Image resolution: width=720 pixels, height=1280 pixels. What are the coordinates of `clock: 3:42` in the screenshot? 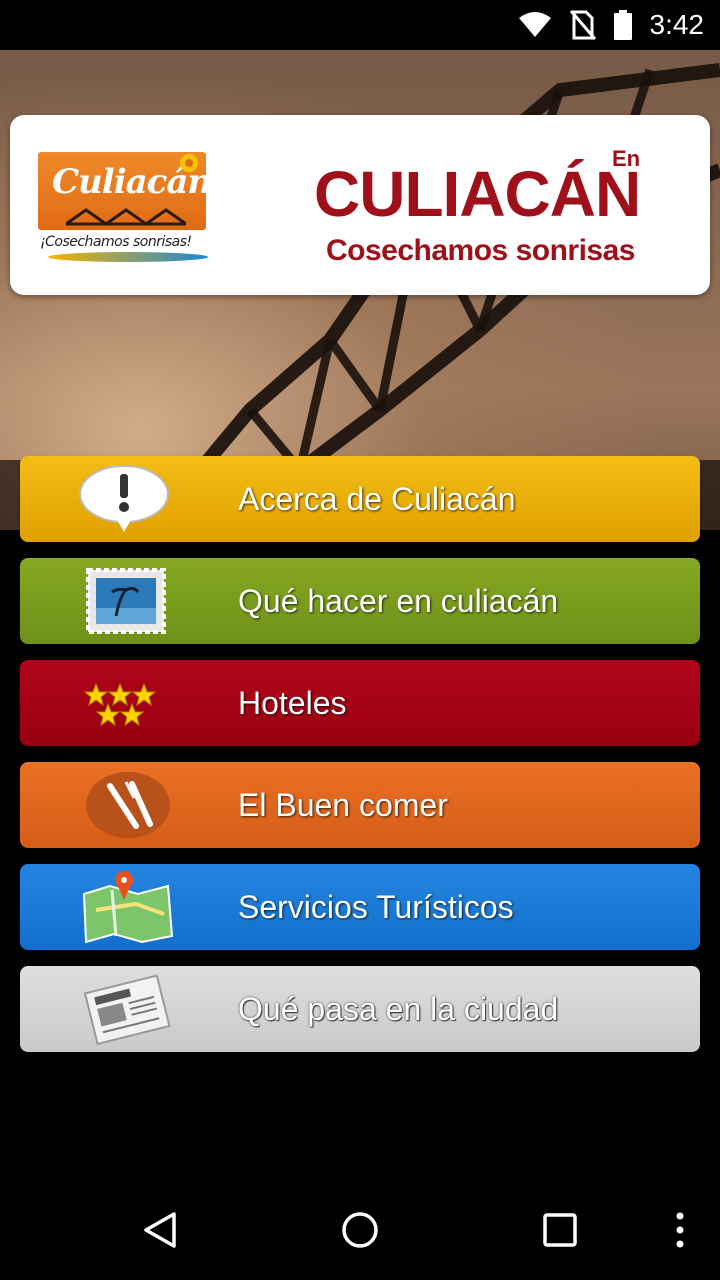 It's located at (677, 24).